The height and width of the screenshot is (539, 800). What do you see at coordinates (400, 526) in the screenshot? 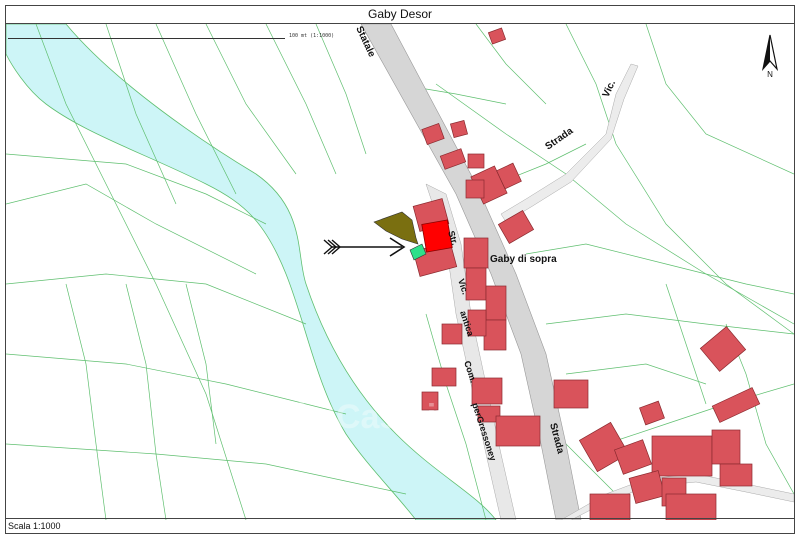
I see `scale-footer: Scala 1:1000` at bounding box center [400, 526].